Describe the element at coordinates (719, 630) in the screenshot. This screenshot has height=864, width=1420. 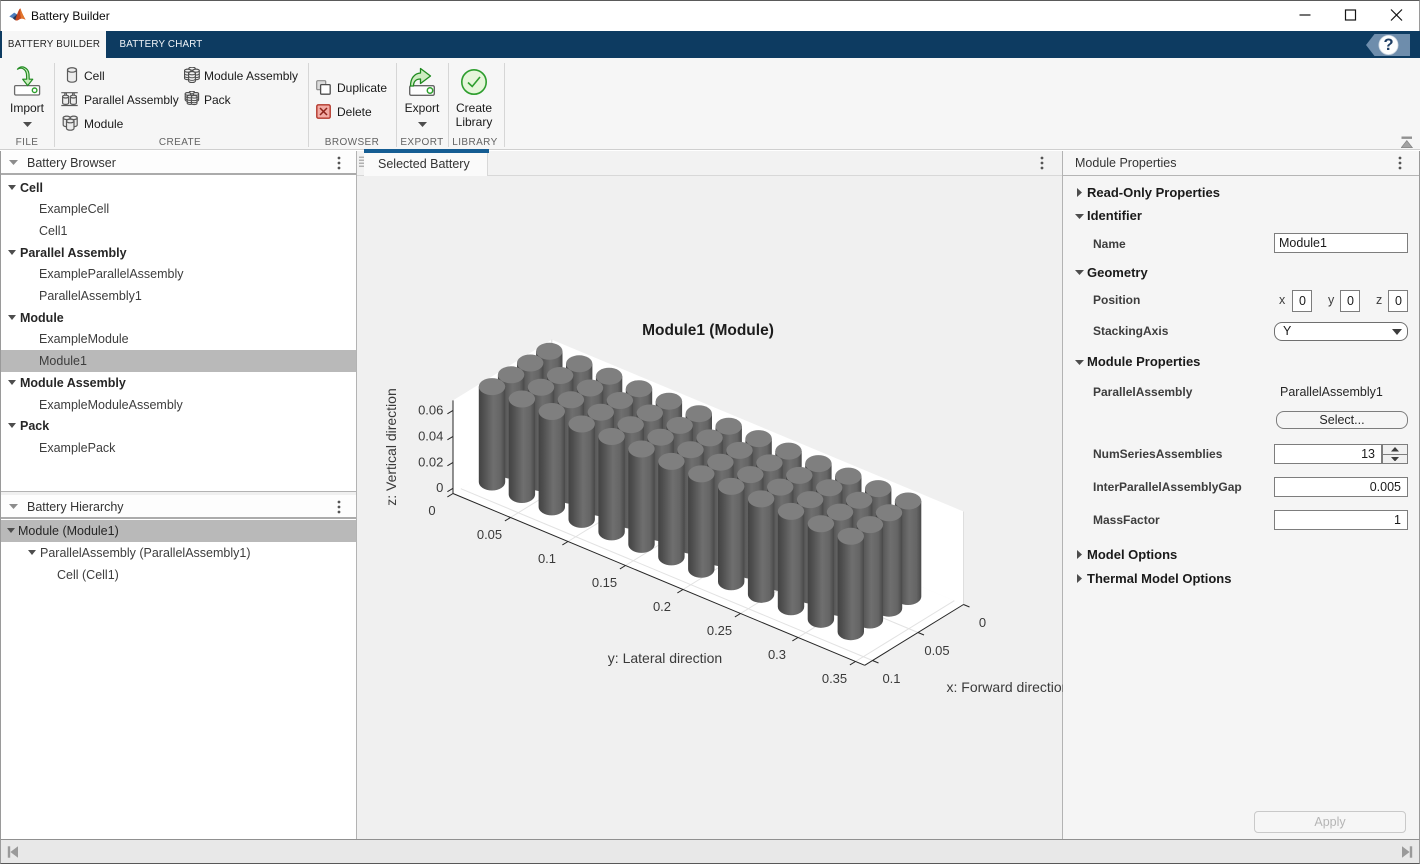
I see `svg-text: 0.25` at that location.